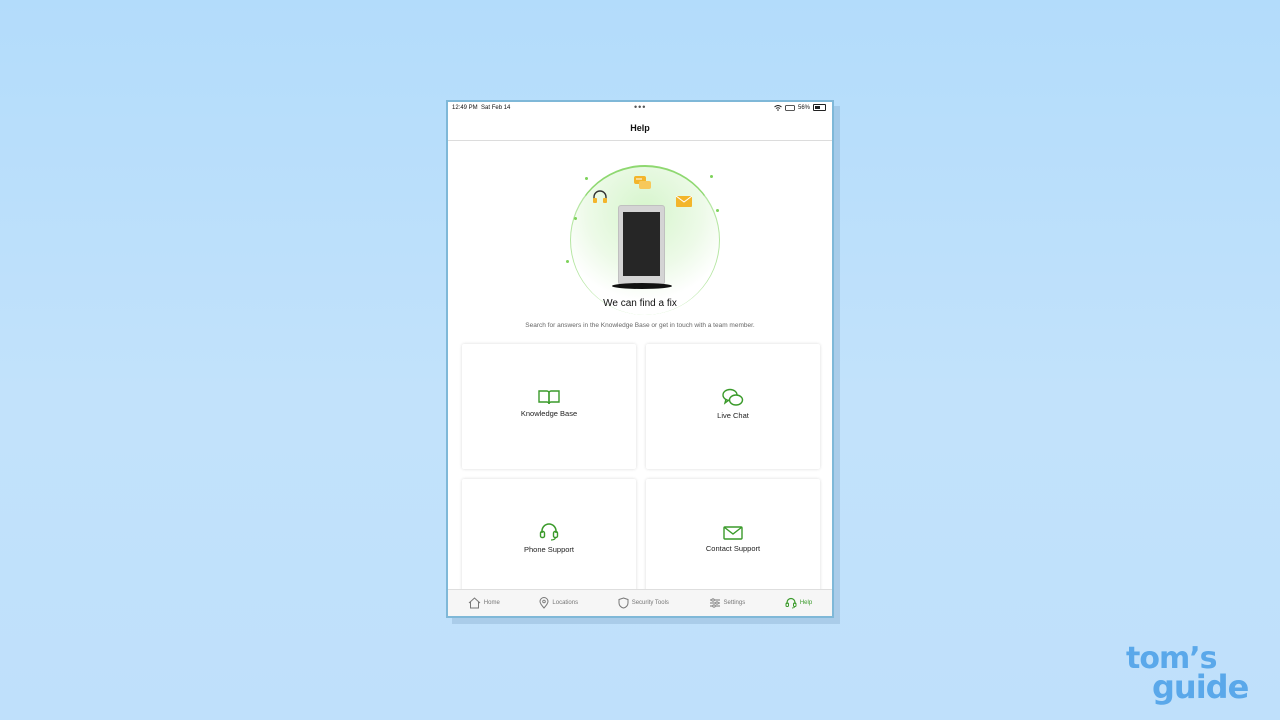 The width and height of the screenshot is (1280, 720). Describe the element at coordinates (544, 603) in the screenshot. I see `location-pin-icon` at that location.